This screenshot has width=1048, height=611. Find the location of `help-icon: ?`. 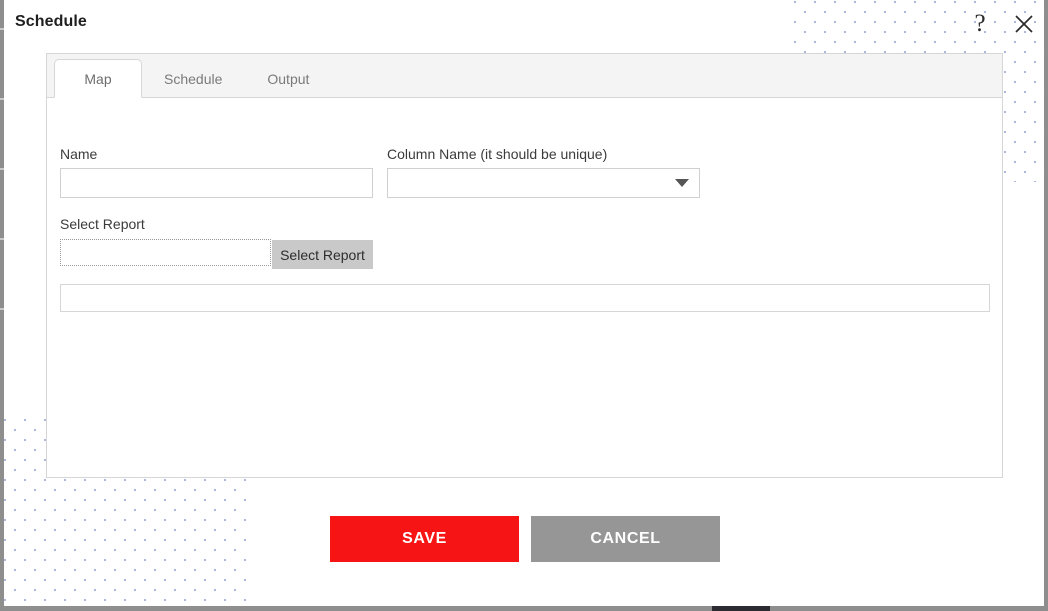

help-icon: ? is located at coordinates (980, 24).